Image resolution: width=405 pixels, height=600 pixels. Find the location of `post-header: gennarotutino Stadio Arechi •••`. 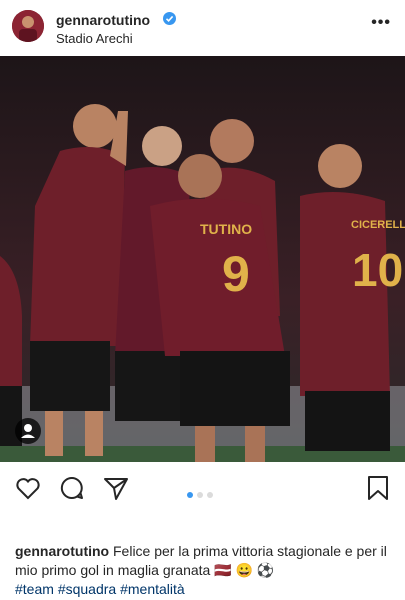

post-header: gennarotutino Stadio Arechi ••• is located at coordinates (202, 28).